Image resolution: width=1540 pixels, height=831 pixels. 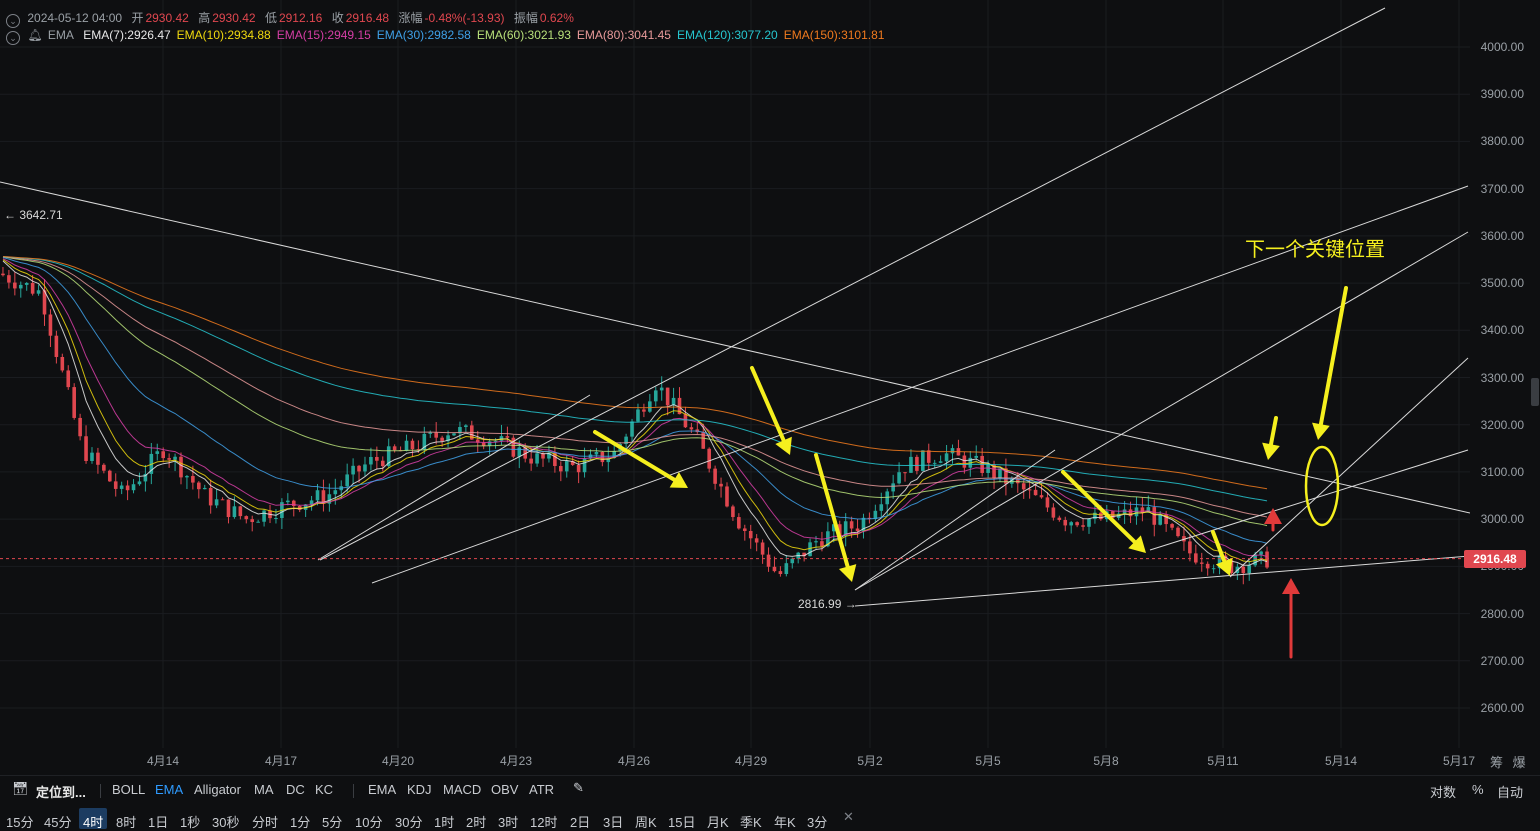 What do you see at coordinates (624, 35) in the screenshot?
I see `ema-legend-item: EMA(80):3041.45` at bounding box center [624, 35].